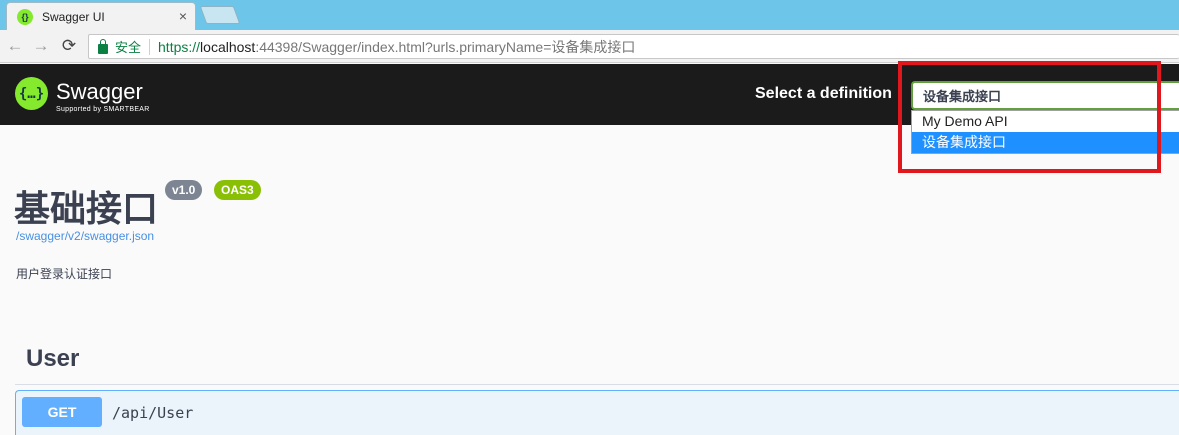 This screenshot has height=435, width=1179. What do you see at coordinates (1045, 95) in the screenshot?
I see `definition-select: 设备集成接口` at bounding box center [1045, 95].